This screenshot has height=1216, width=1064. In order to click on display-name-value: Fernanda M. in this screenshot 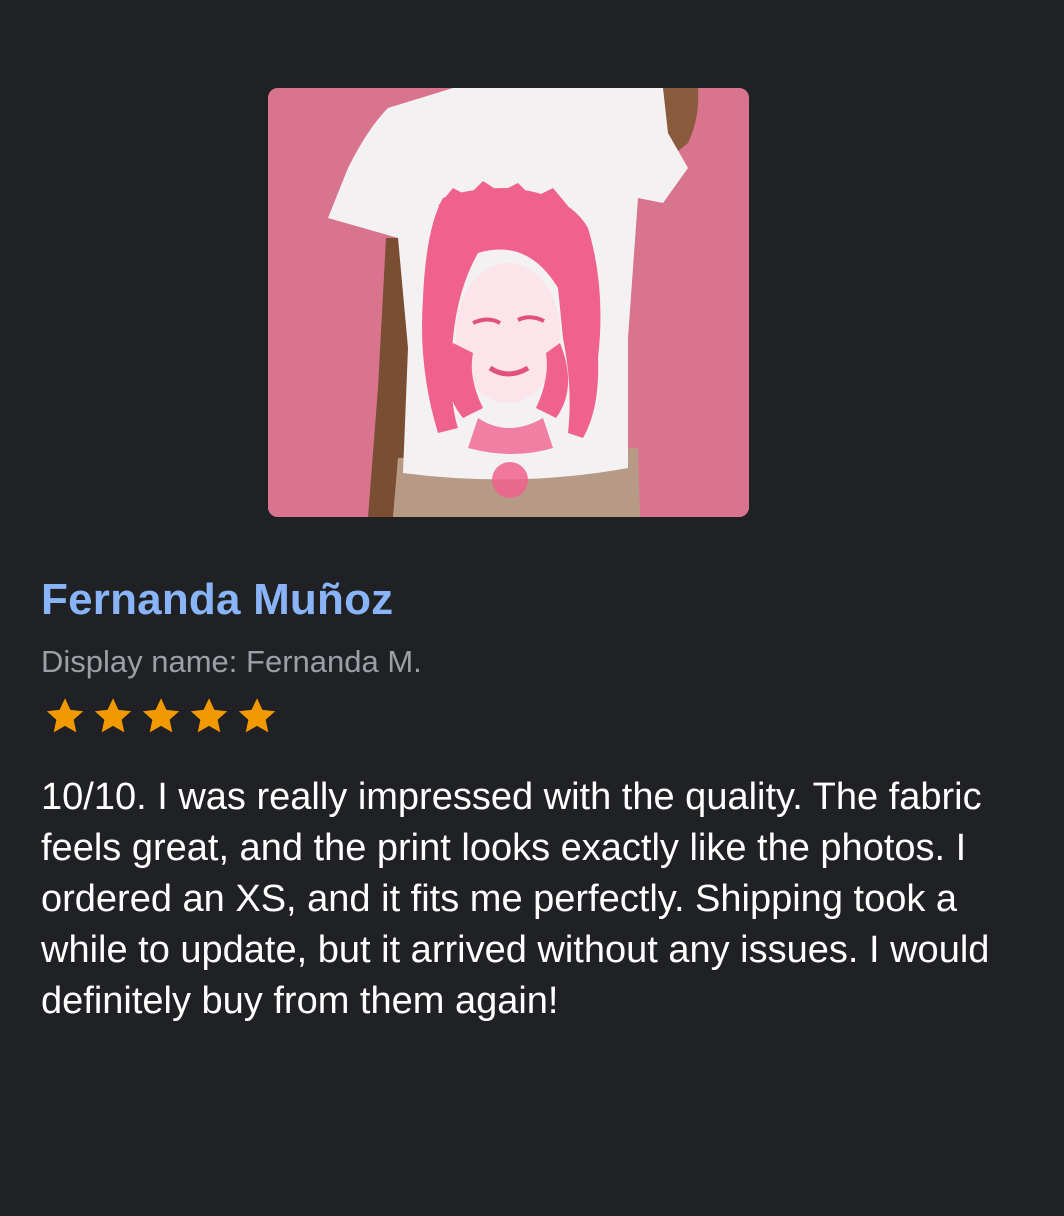, I will do `click(334, 661)`.